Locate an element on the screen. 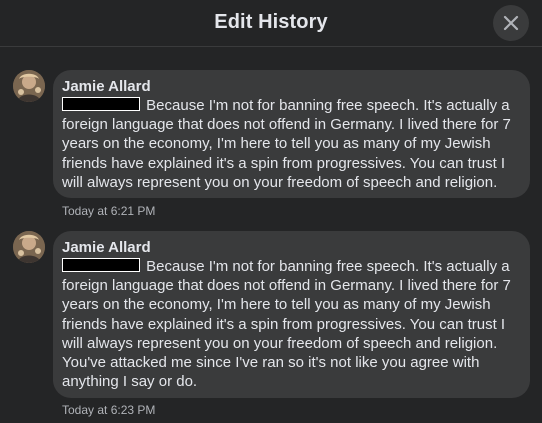 Image resolution: width=542 pixels, height=423 pixels. dialog-title: Edit History is located at coordinates (271, 22).